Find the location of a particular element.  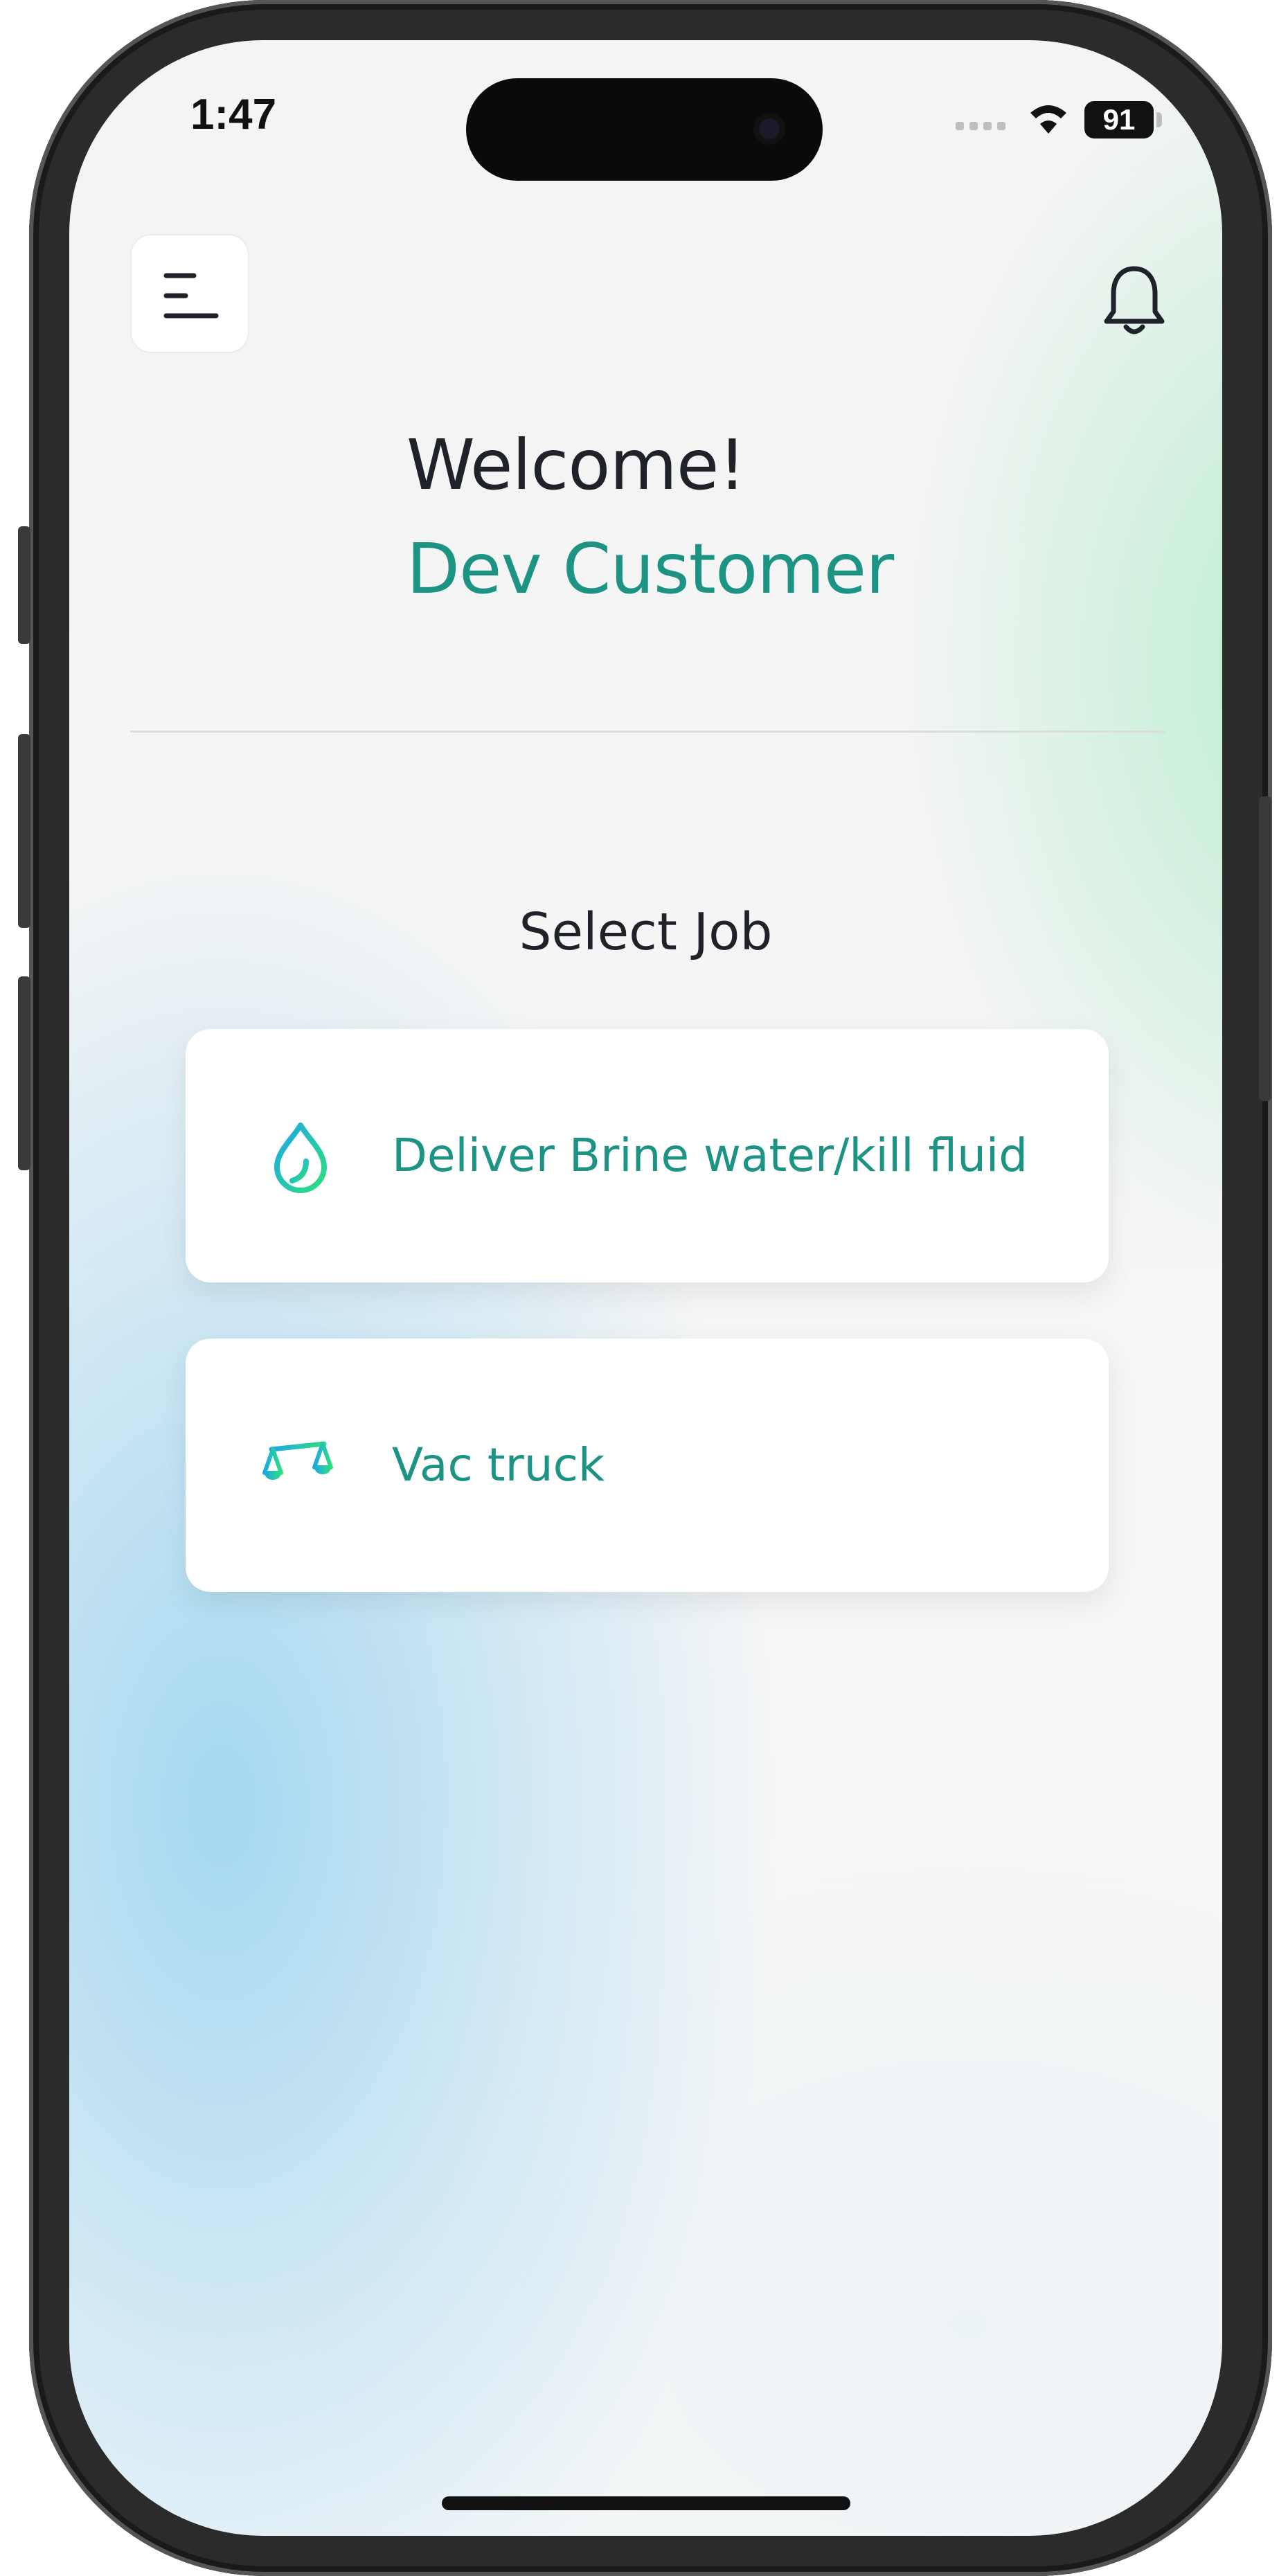

dynamic-island is located at coordinates (644, 130).